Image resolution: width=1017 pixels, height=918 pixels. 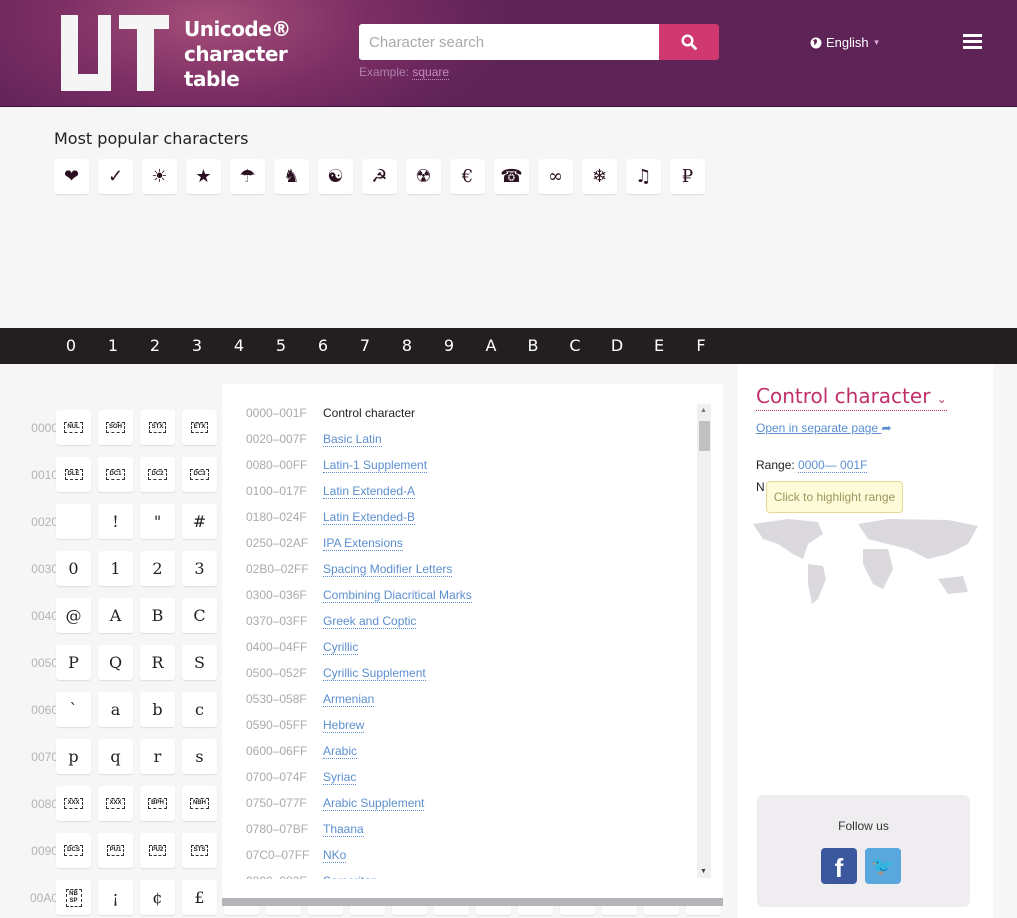 I want to click on language-selector: English ▼, so click(x=845, y=42).